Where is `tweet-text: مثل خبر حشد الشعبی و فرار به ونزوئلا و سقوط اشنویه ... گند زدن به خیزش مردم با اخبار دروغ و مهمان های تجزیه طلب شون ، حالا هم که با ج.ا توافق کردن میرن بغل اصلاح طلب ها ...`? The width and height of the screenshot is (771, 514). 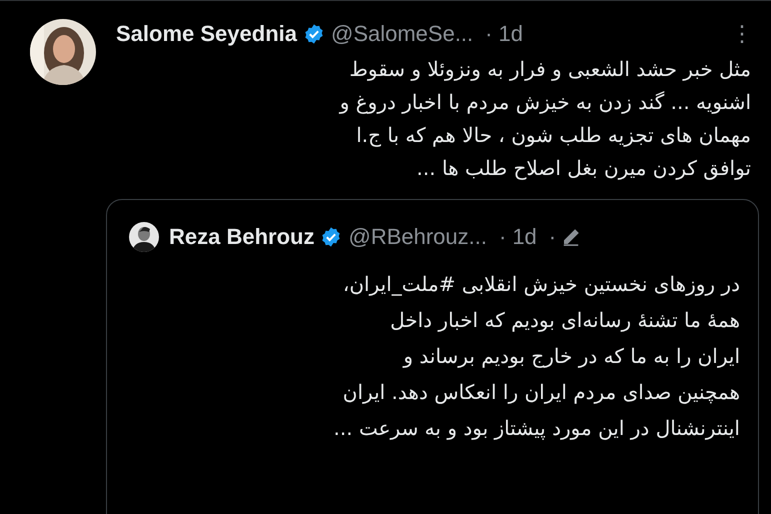
tweet-text: مثل خبر حشد الشعبی و فرار به ونزوئلا و سقوط اشنویه ... گند زدن به خیزش مردم با اخبار دروغ و مهمان های تجزیه طلب شون ، حالا هم که با ج.ا توافق کردن میرن بغل اصلاح طلب ها ... is located at coordinates (544, 119).